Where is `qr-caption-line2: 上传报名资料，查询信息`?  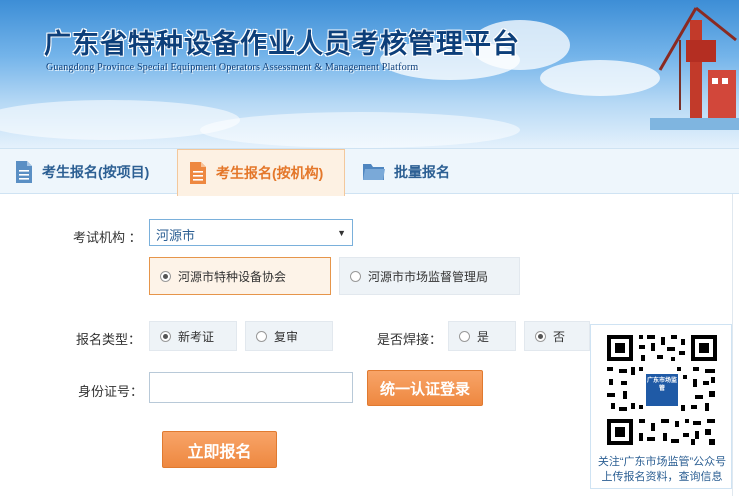 qr-caption-line2: 上传报名资料，查询信息 is located at coordinates (662, 477).